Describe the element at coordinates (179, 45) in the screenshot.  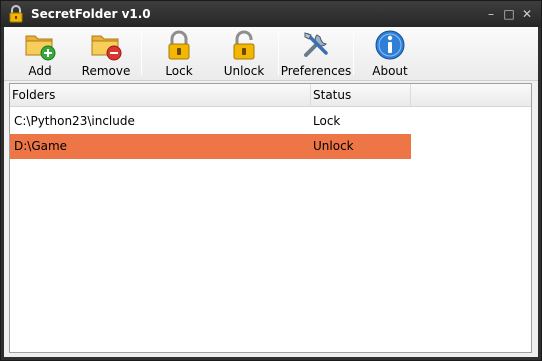
I see `lock-icon` at that location.